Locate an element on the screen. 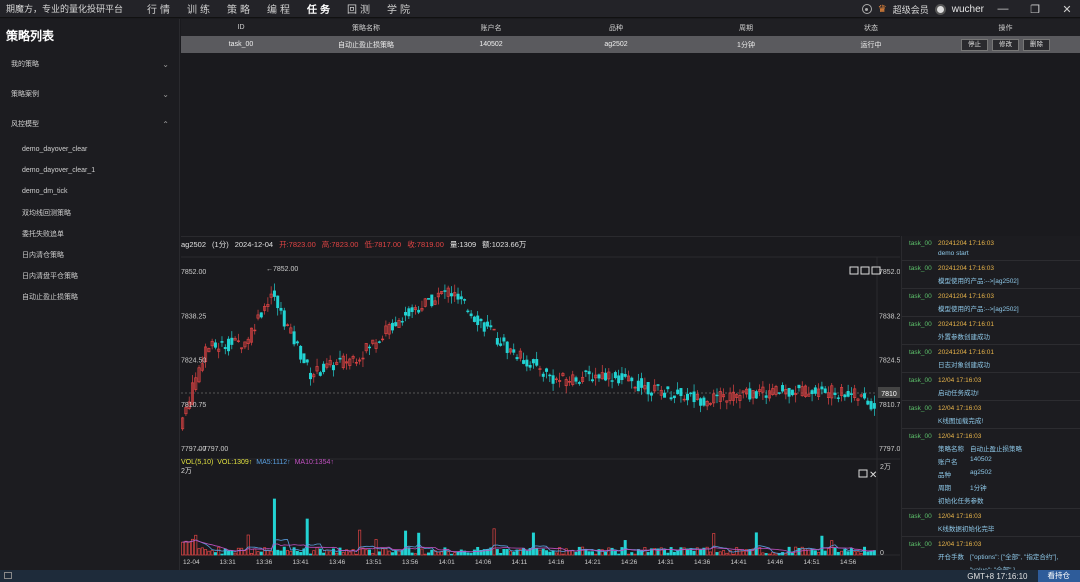 This screenshot has width=1080, height=582. candle-type-icon is located at coordinates (854, 270).